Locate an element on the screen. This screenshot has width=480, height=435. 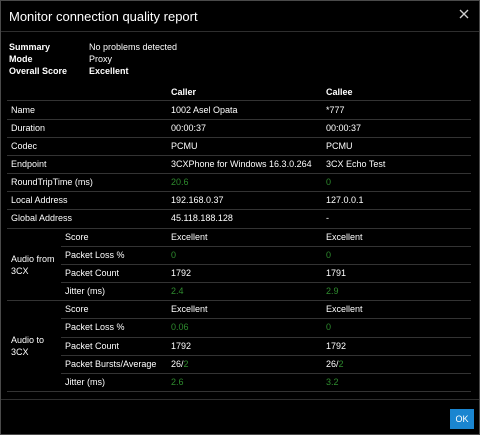
row-label-endpoint: Endpoint is located at coordinates (29, 164).